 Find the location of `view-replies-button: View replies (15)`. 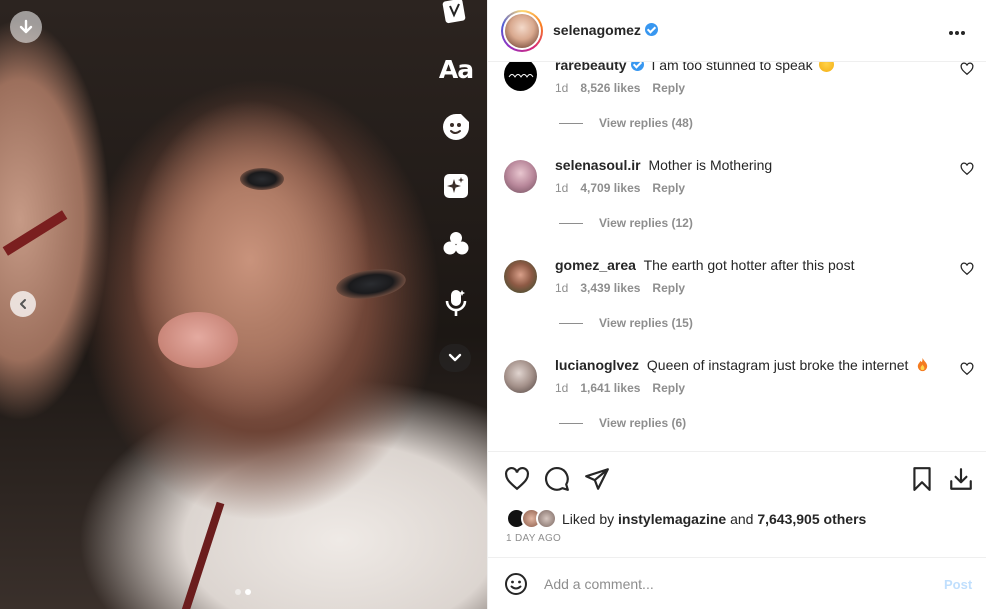

view-replies-button: View replies (15) is located at coordinates (626, 323).